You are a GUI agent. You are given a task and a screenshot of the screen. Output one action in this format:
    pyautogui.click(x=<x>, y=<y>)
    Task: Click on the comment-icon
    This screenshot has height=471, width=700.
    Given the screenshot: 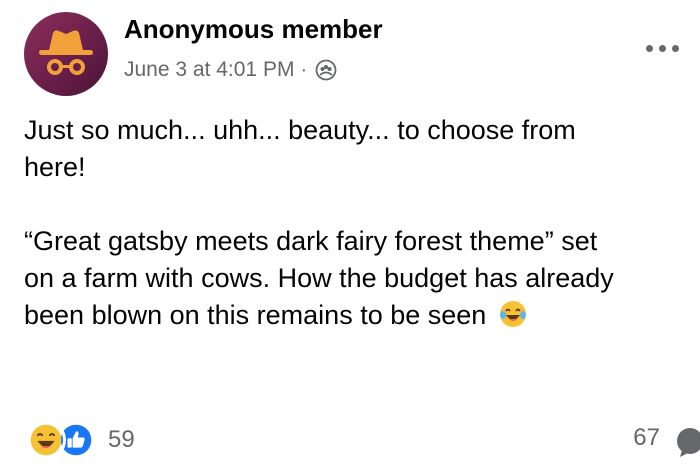 What is the action you would take?
    pyautogui.click(x=686, y=442)
    